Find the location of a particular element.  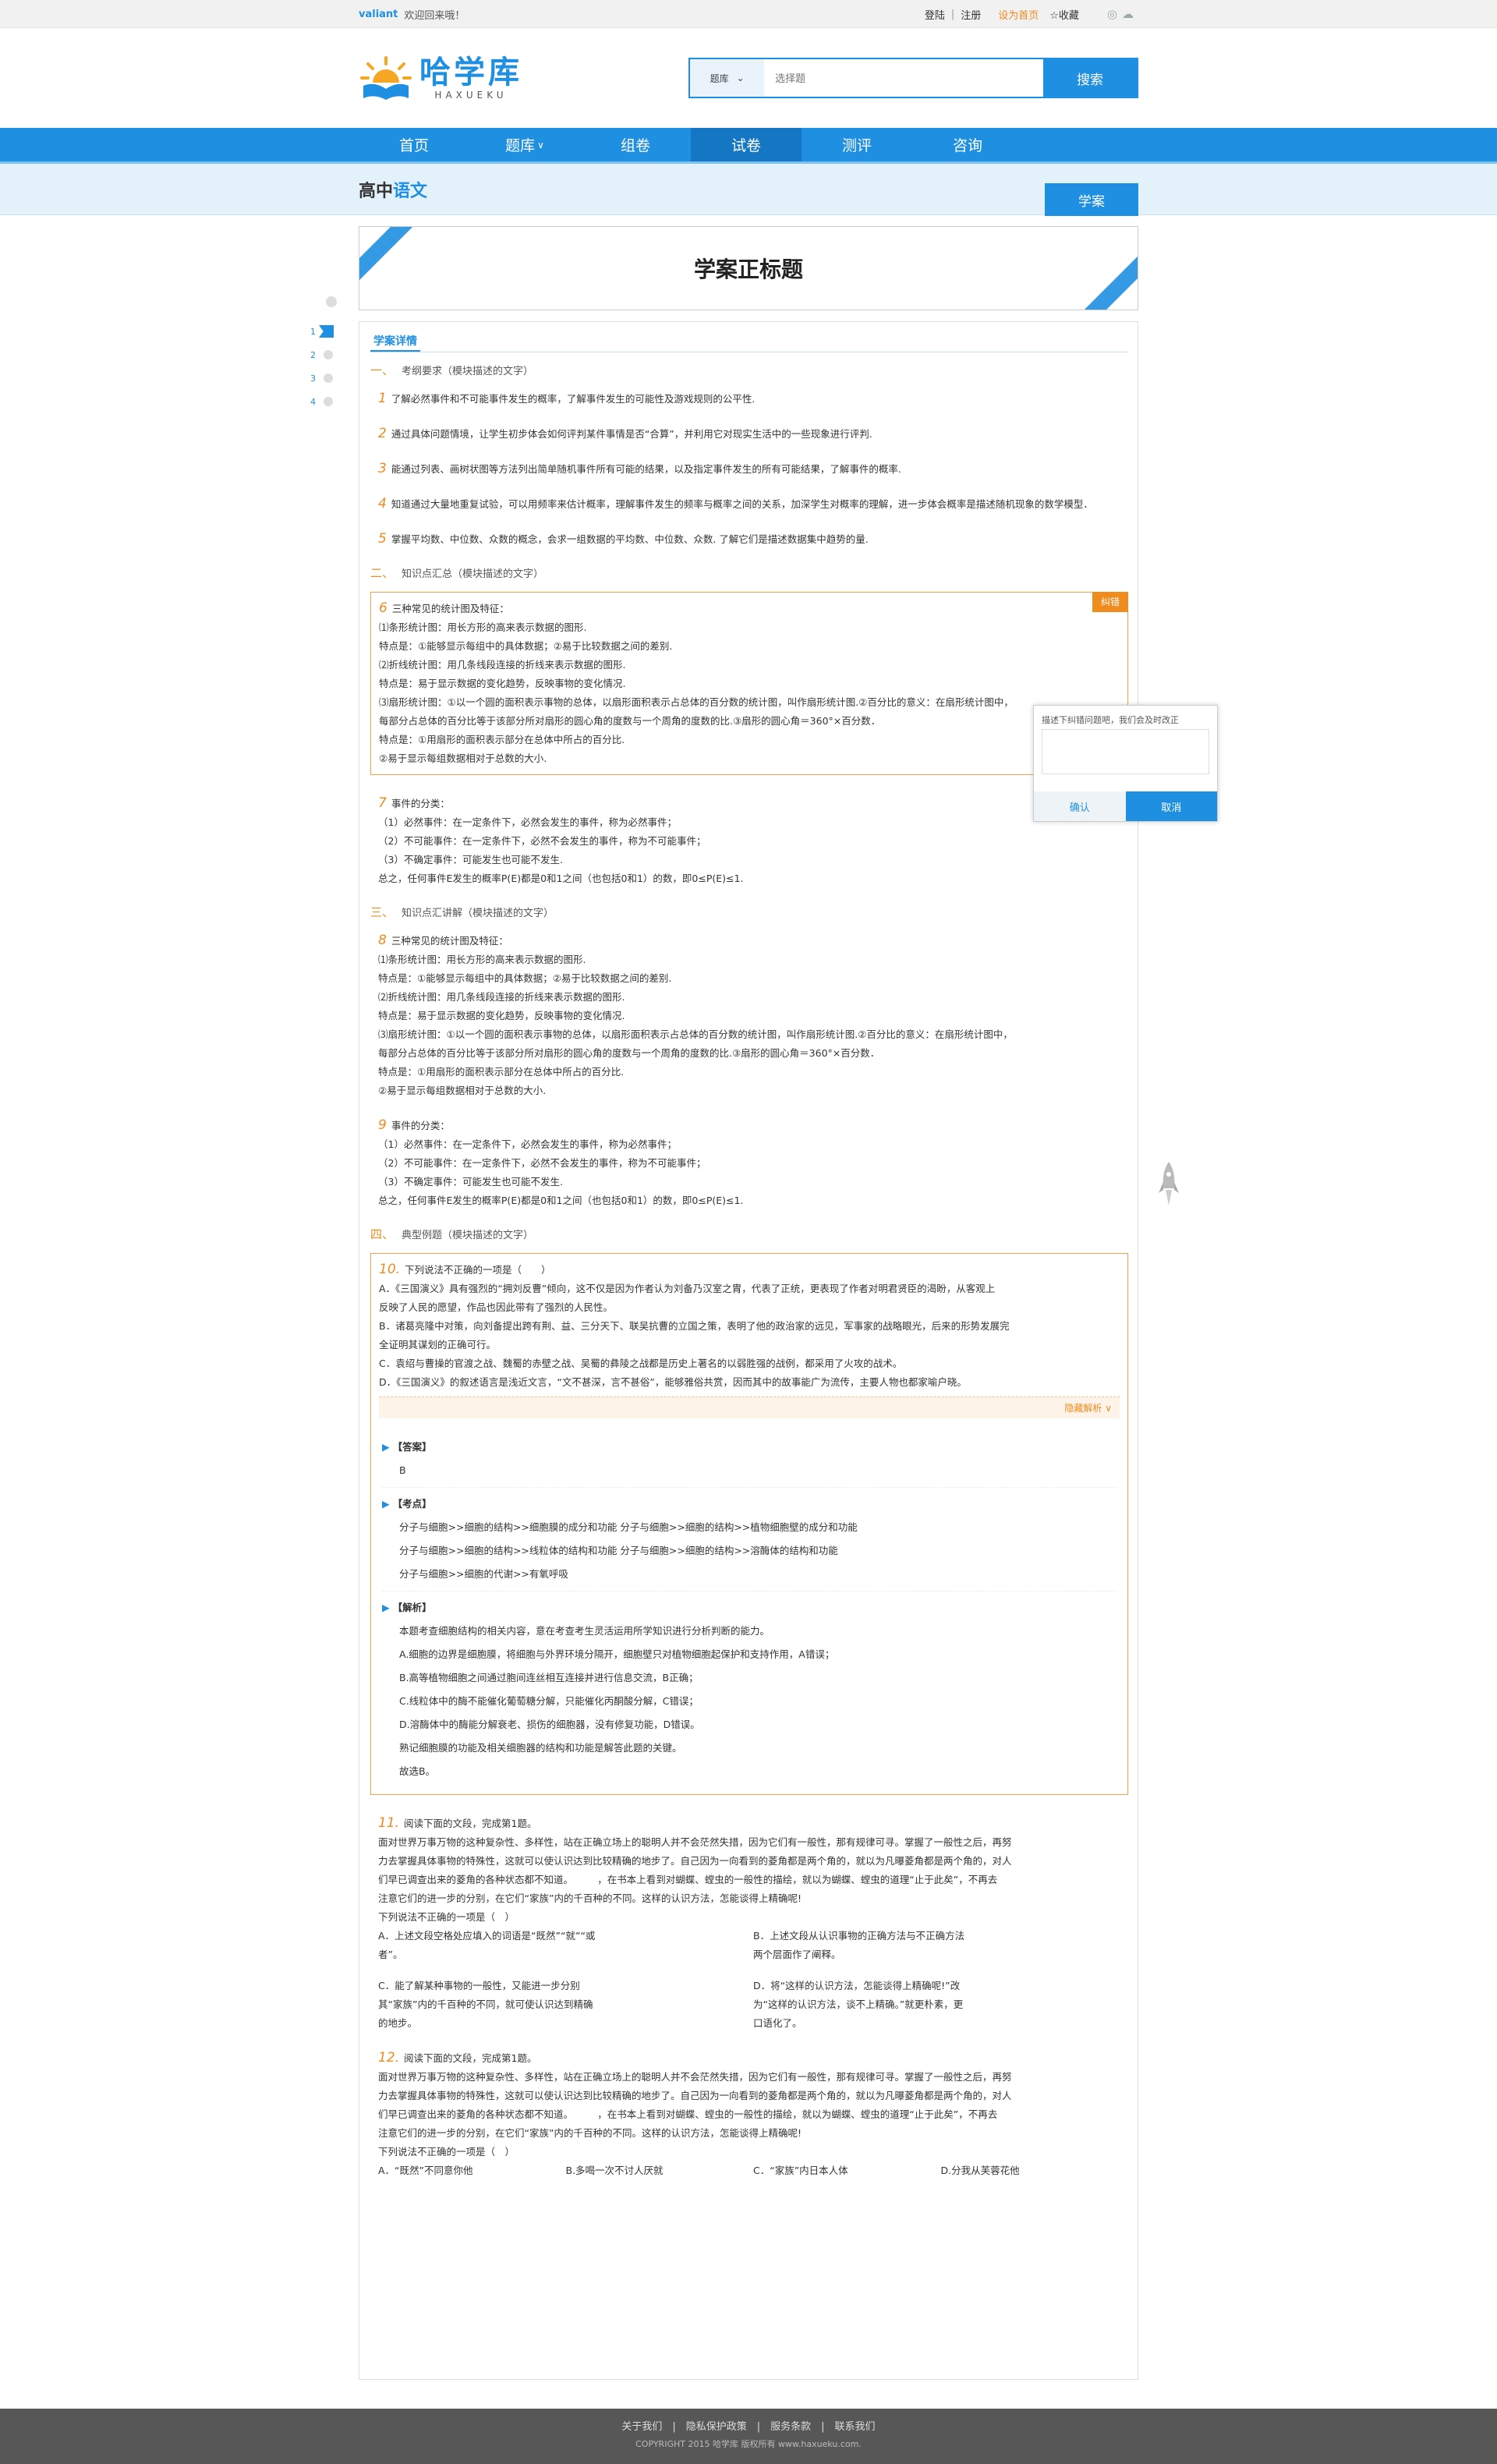

correction-textarea is located at coordinates (1125, 752).